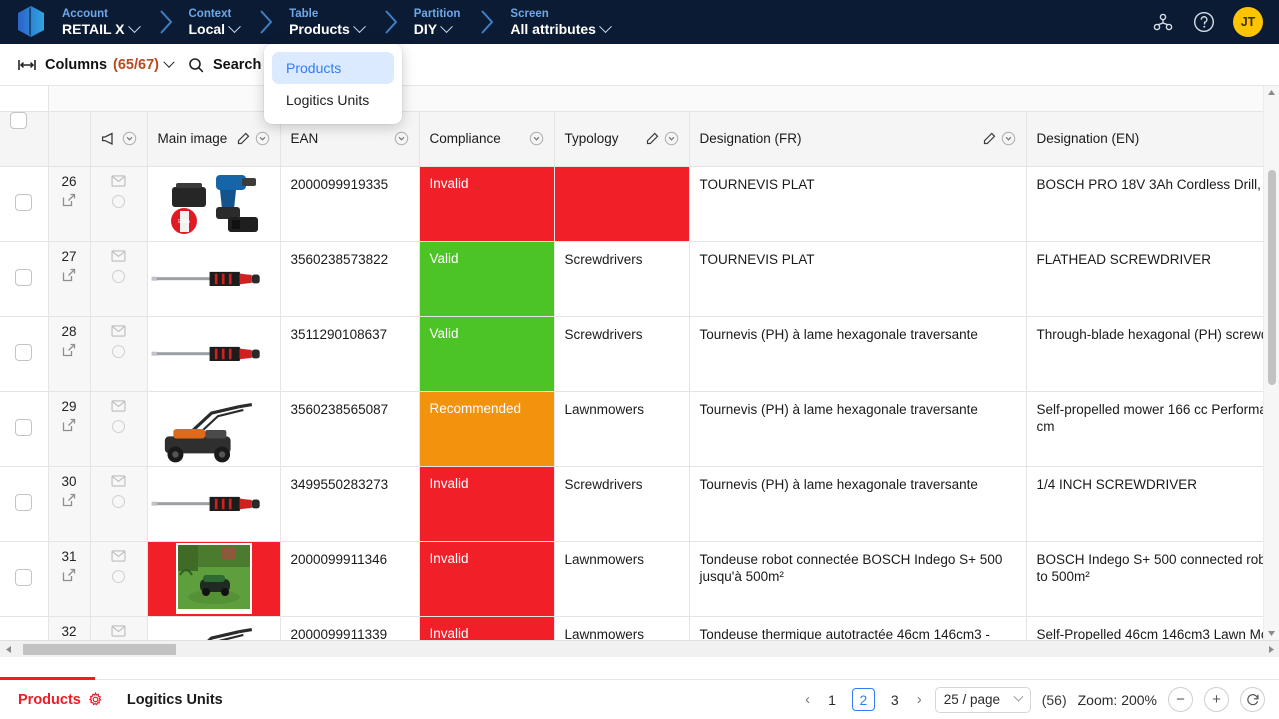 The width and height of the screenshot is (1279, 719). Describe the element at coordinates (1271, 92) in the screenshot. I see `scroll-up-arrow` at that location.